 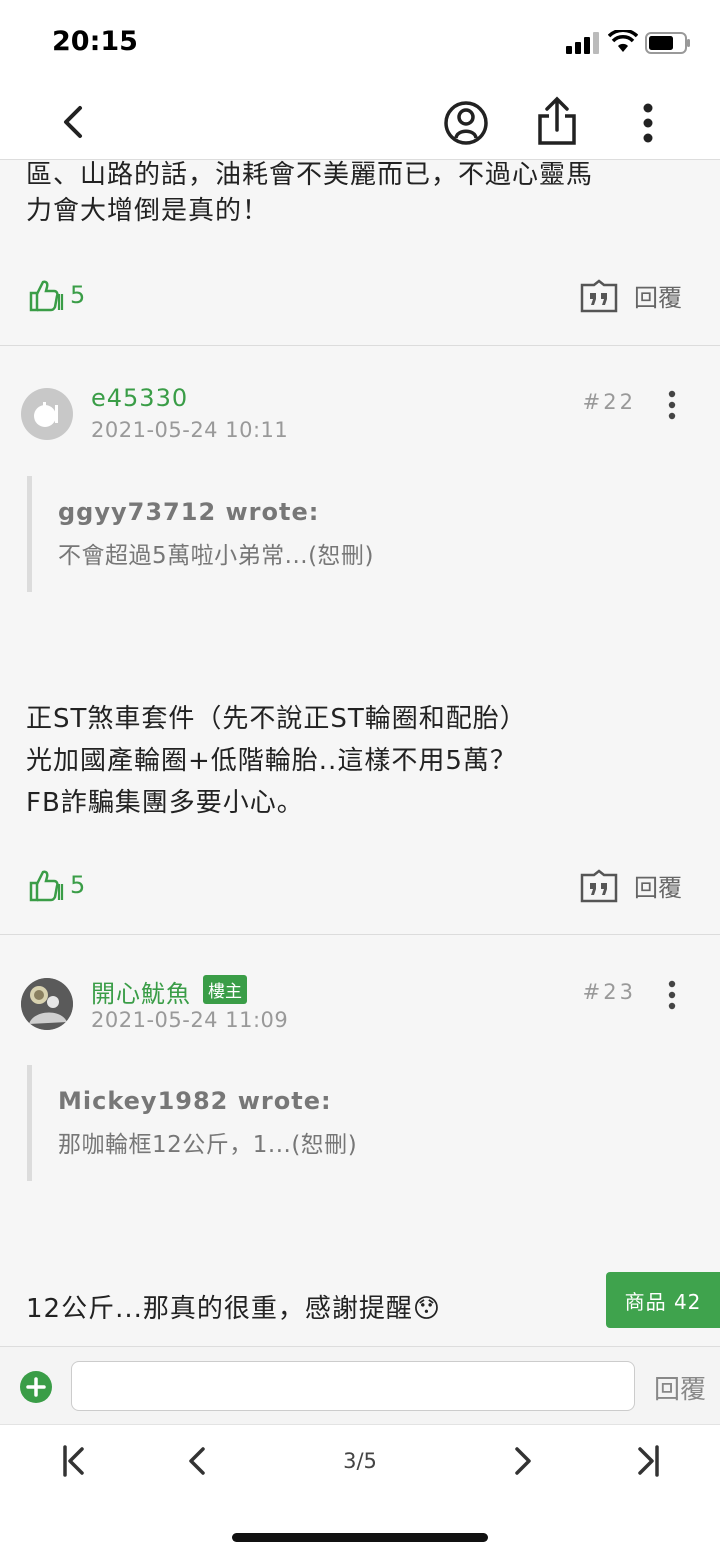 What do you see at coordinates (190, 430) in the screenshot?
I see `post-date: 2021-05-24 10:11` at bounding box center [190, 430].